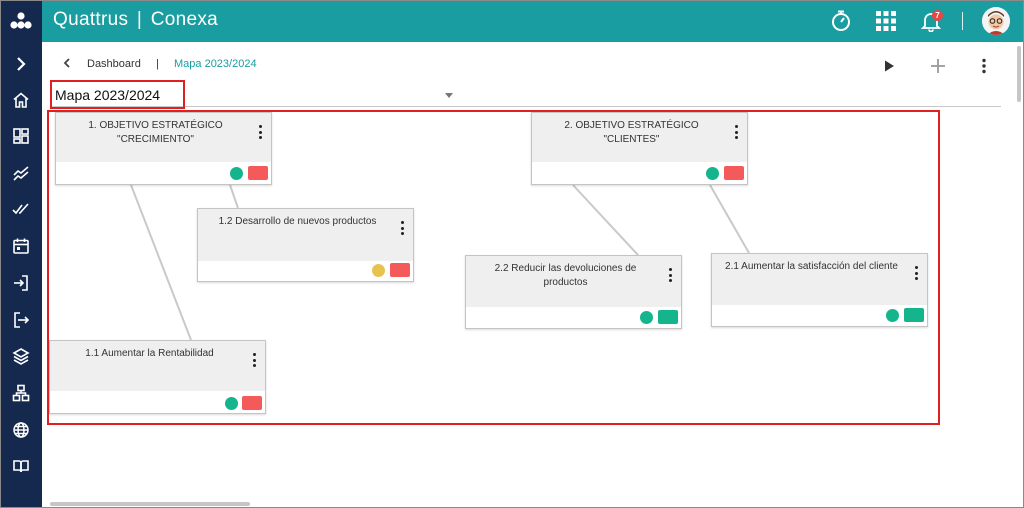  Describe the element at coordinates (150, 504) in the screenshot. I see `horizontal-scrollbar` at that location.